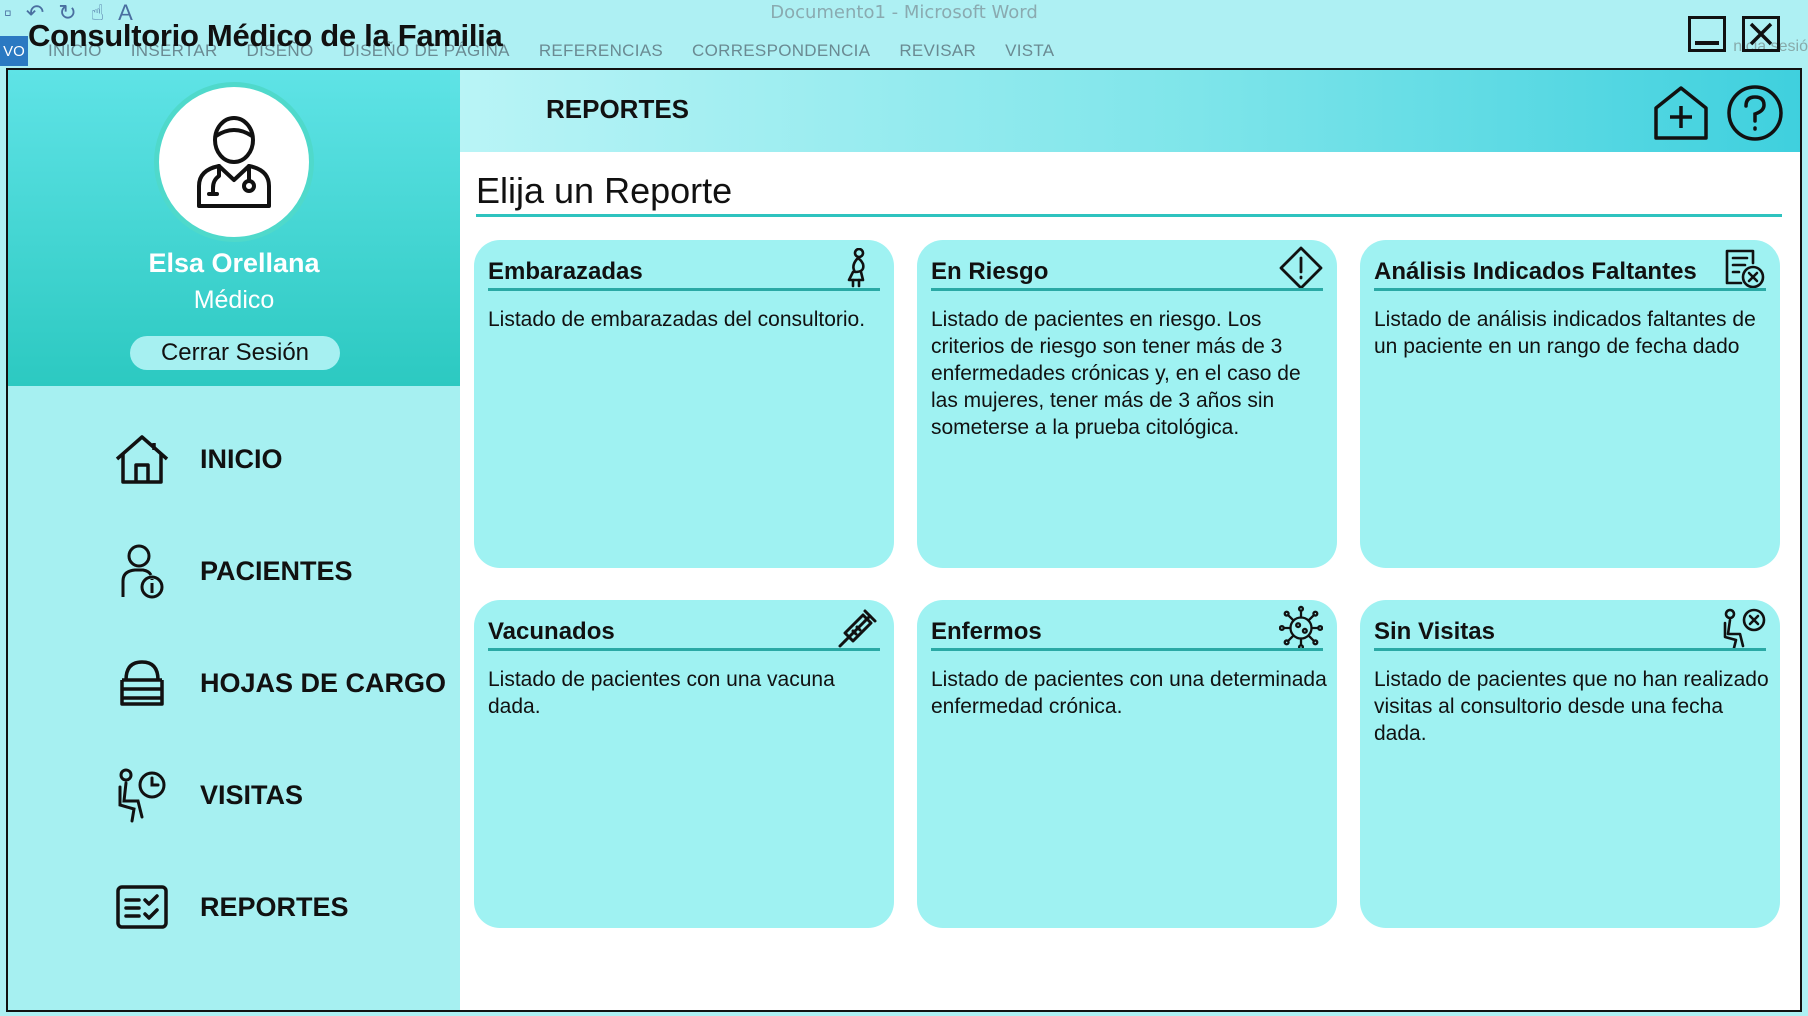 Image resolution: width=1808 pixels, height=1016 pixels. I want to click on card-title: Enfermos, so click(986, 631).